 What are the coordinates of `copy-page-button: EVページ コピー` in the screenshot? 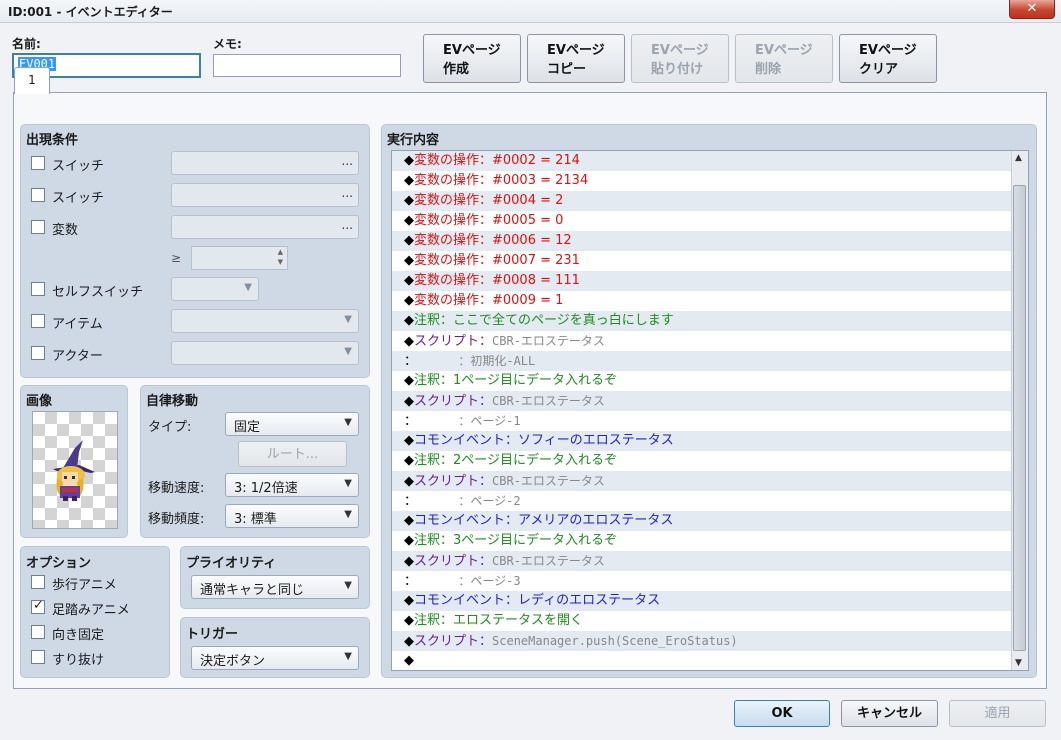 It's located at (576, 58).